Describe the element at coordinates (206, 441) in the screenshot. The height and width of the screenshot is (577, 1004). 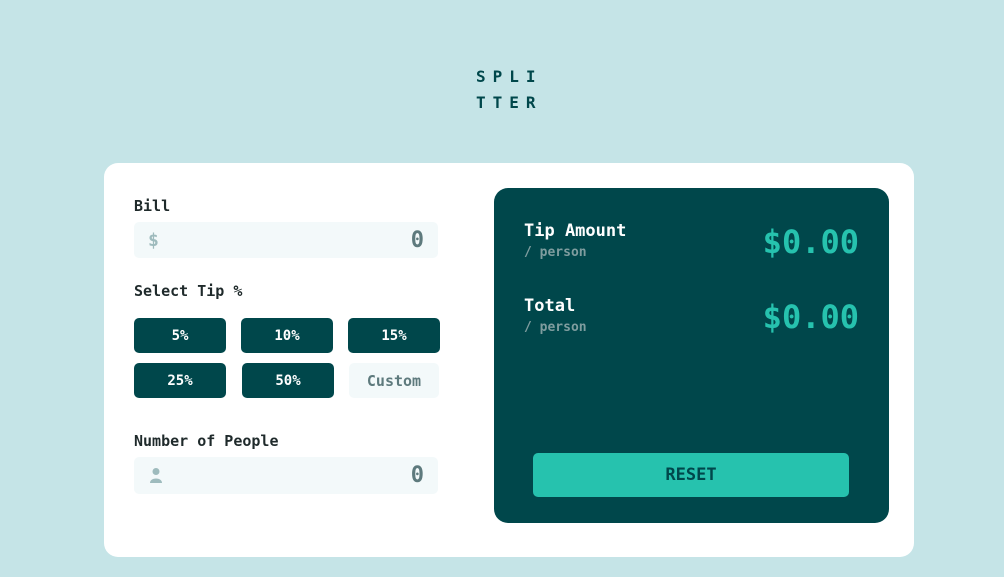
I see `people-label: Number of People` at that location.